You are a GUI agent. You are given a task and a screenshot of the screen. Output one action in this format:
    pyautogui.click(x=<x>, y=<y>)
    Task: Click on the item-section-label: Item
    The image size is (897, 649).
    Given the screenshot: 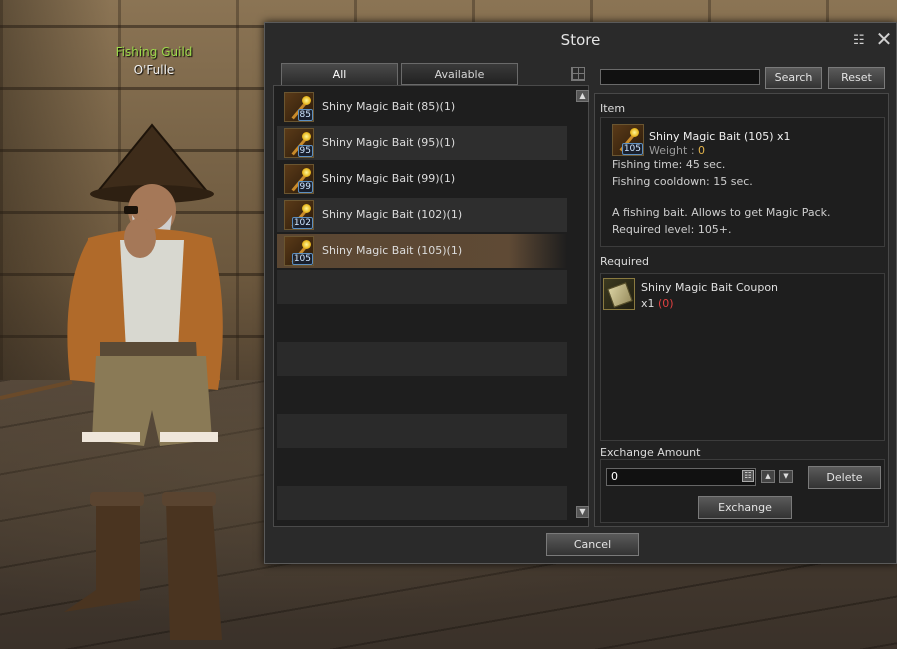 What is the action you would take?
    pyautogui.click(x=613, y=108)
    